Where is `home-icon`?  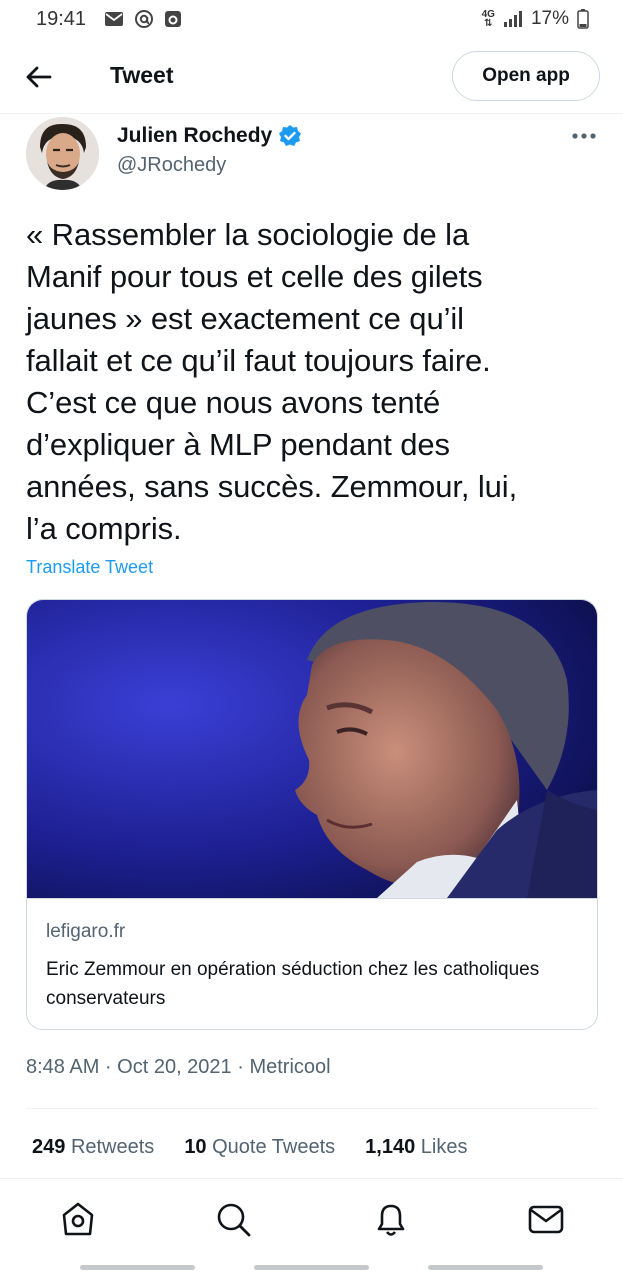
home-icon is located at coordinates (78, 1219).